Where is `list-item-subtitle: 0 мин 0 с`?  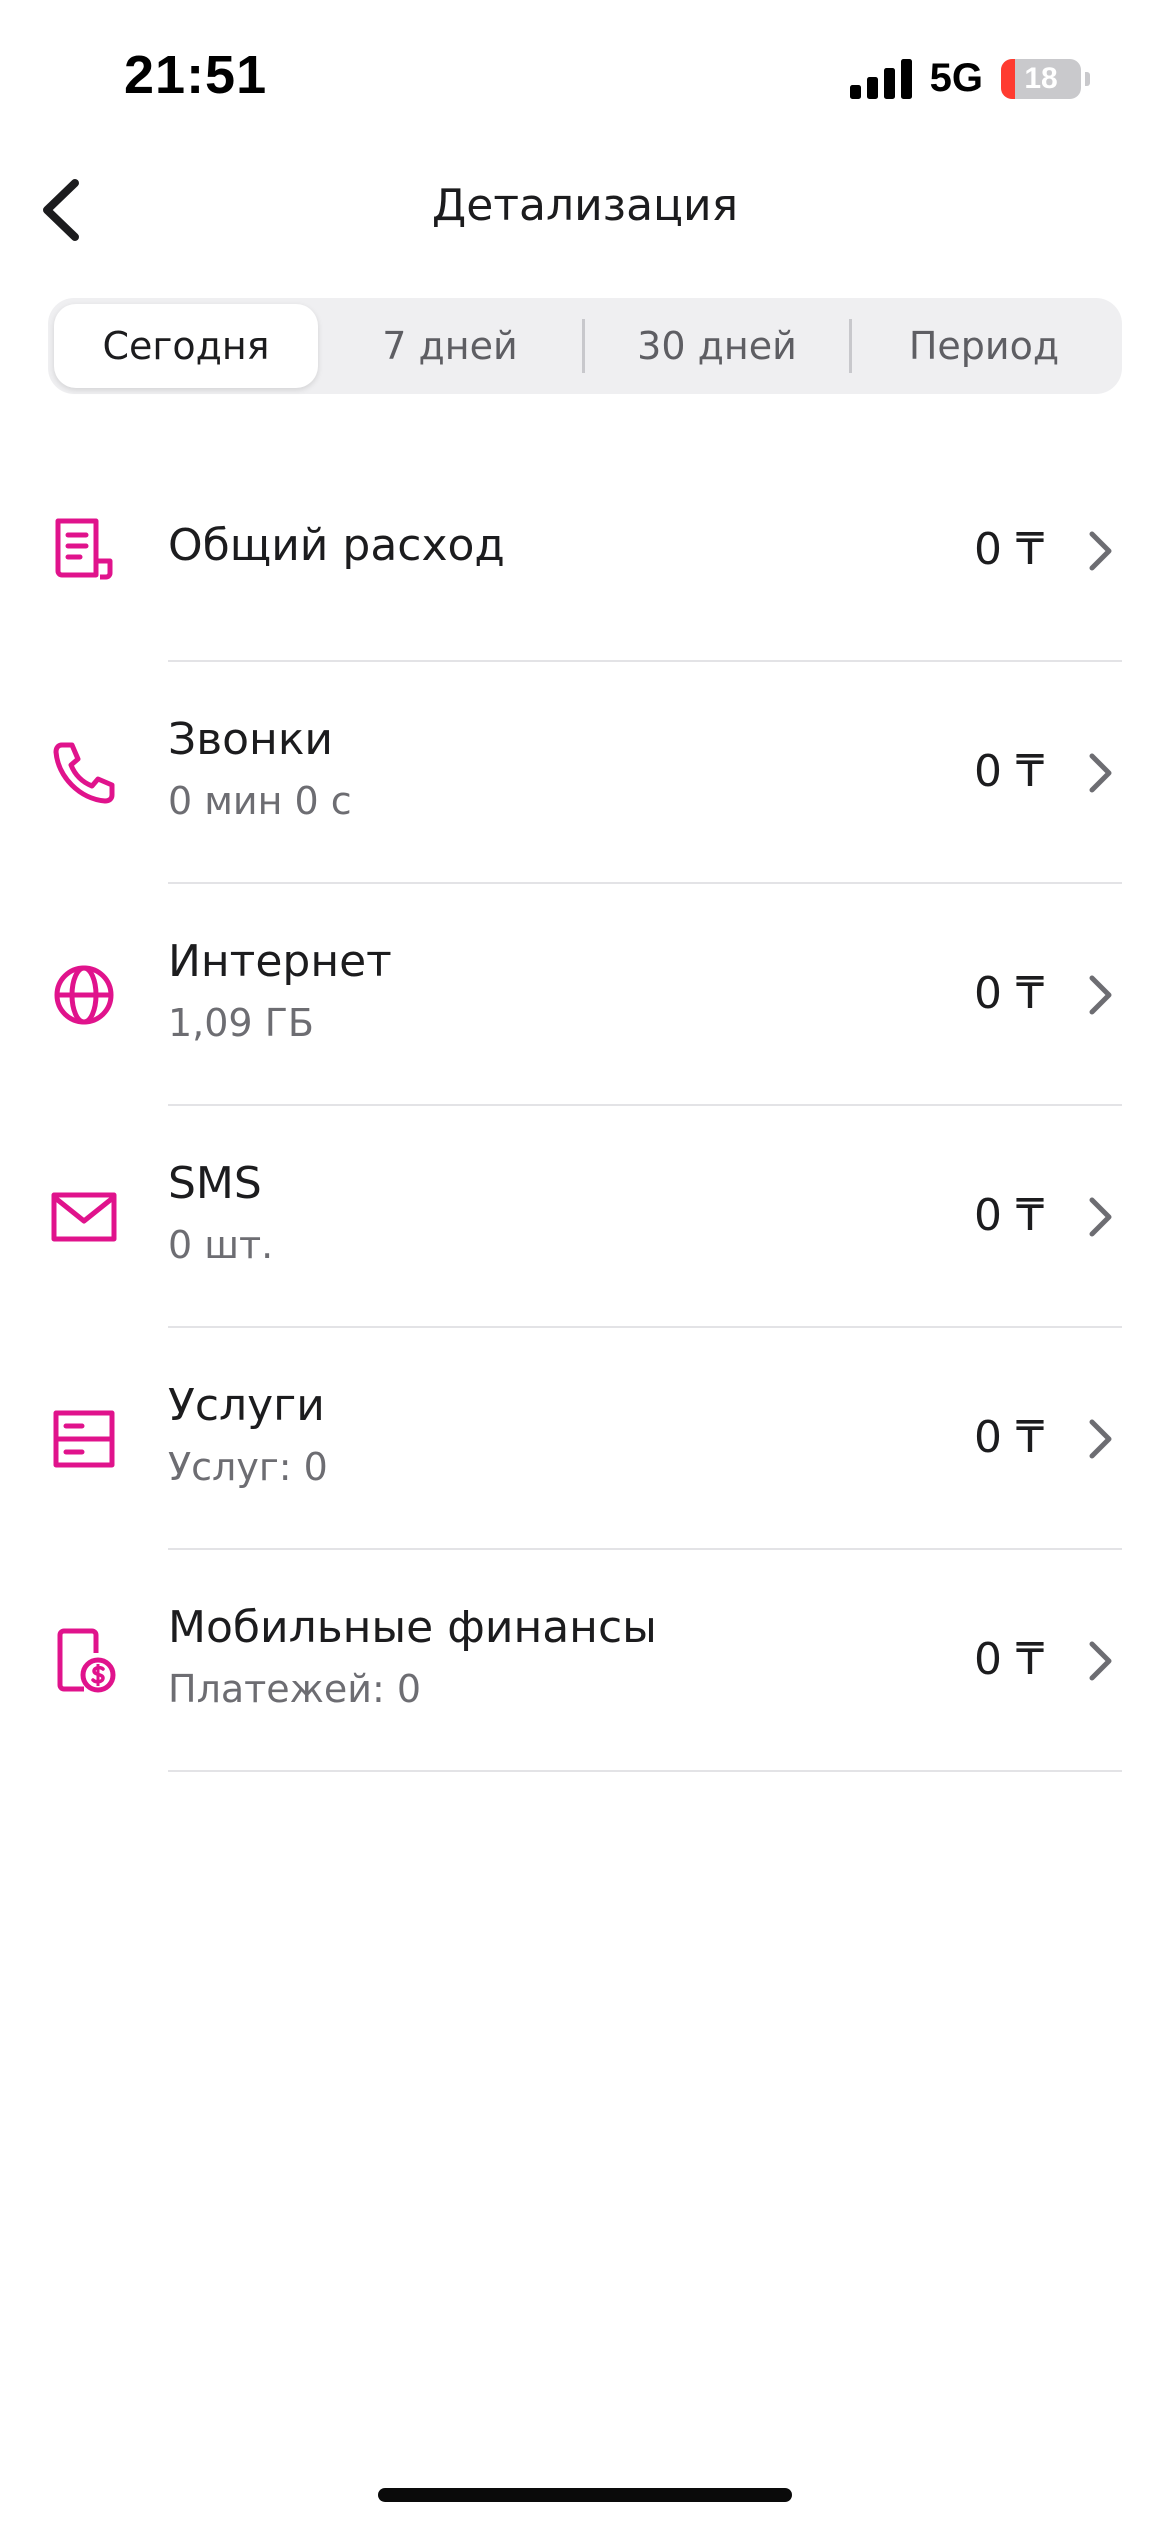
list-item-subtitle: 0 мин 0 с is located at coordinates (260, 801).